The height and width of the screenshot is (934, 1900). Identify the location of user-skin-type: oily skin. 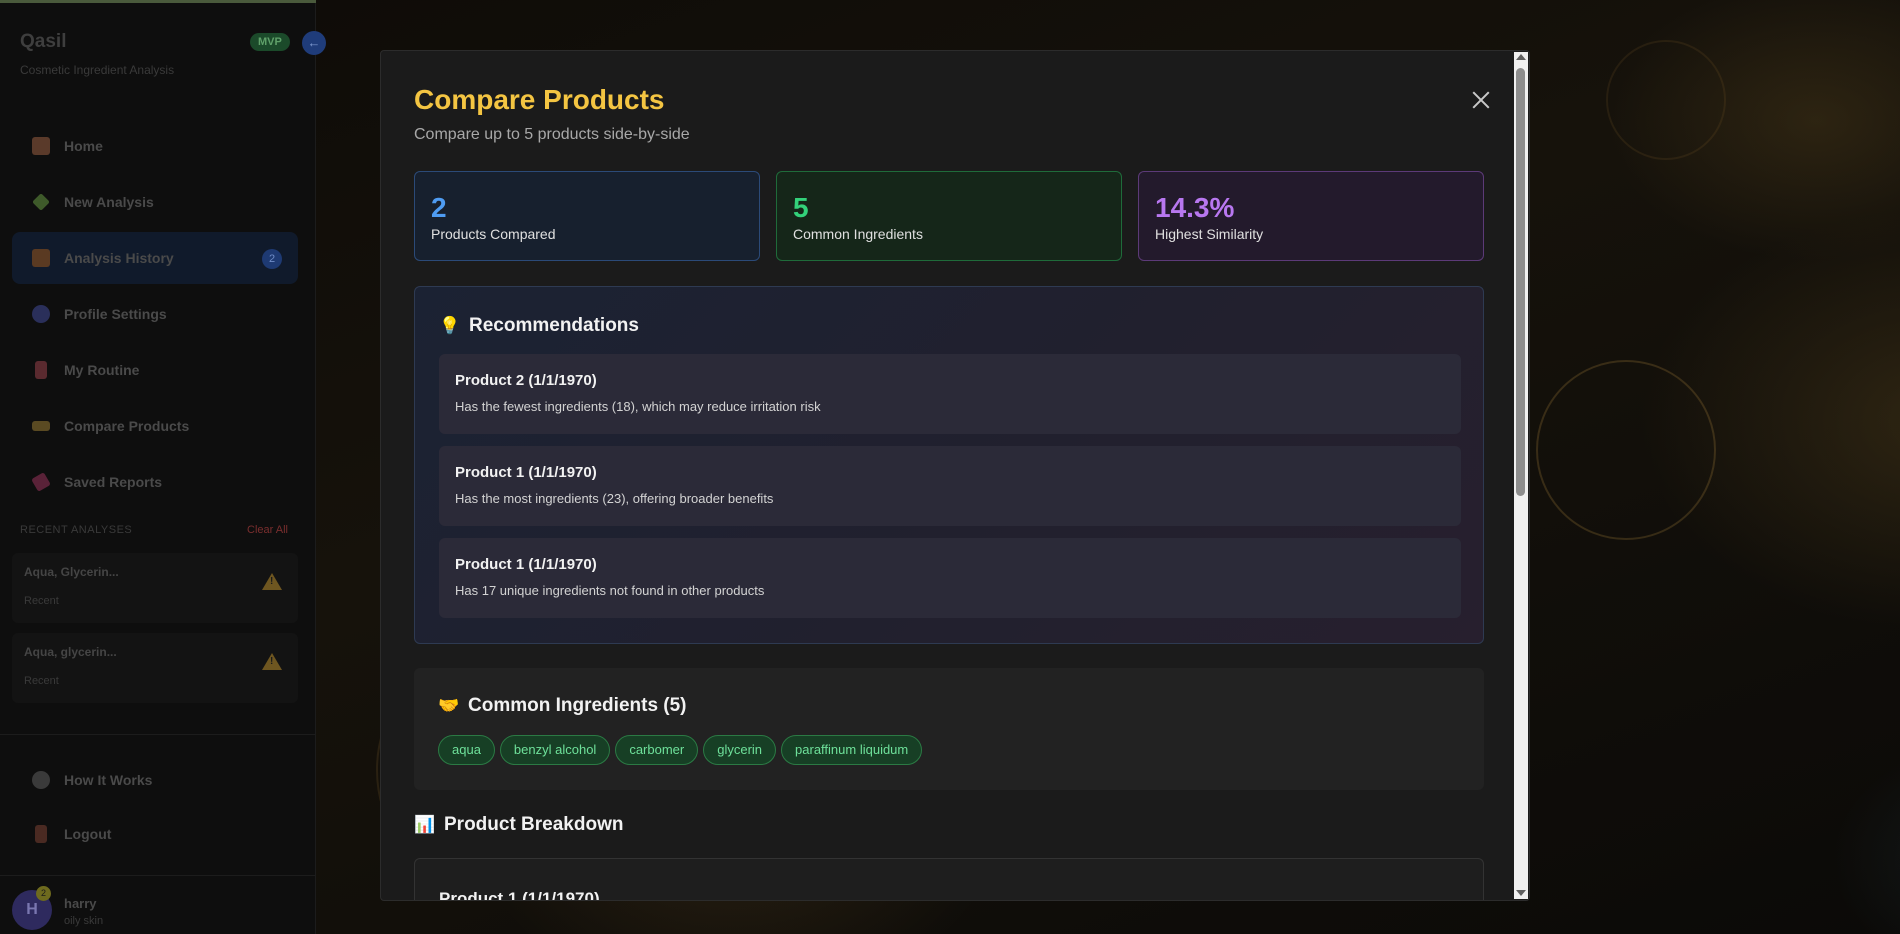
(84, 921).